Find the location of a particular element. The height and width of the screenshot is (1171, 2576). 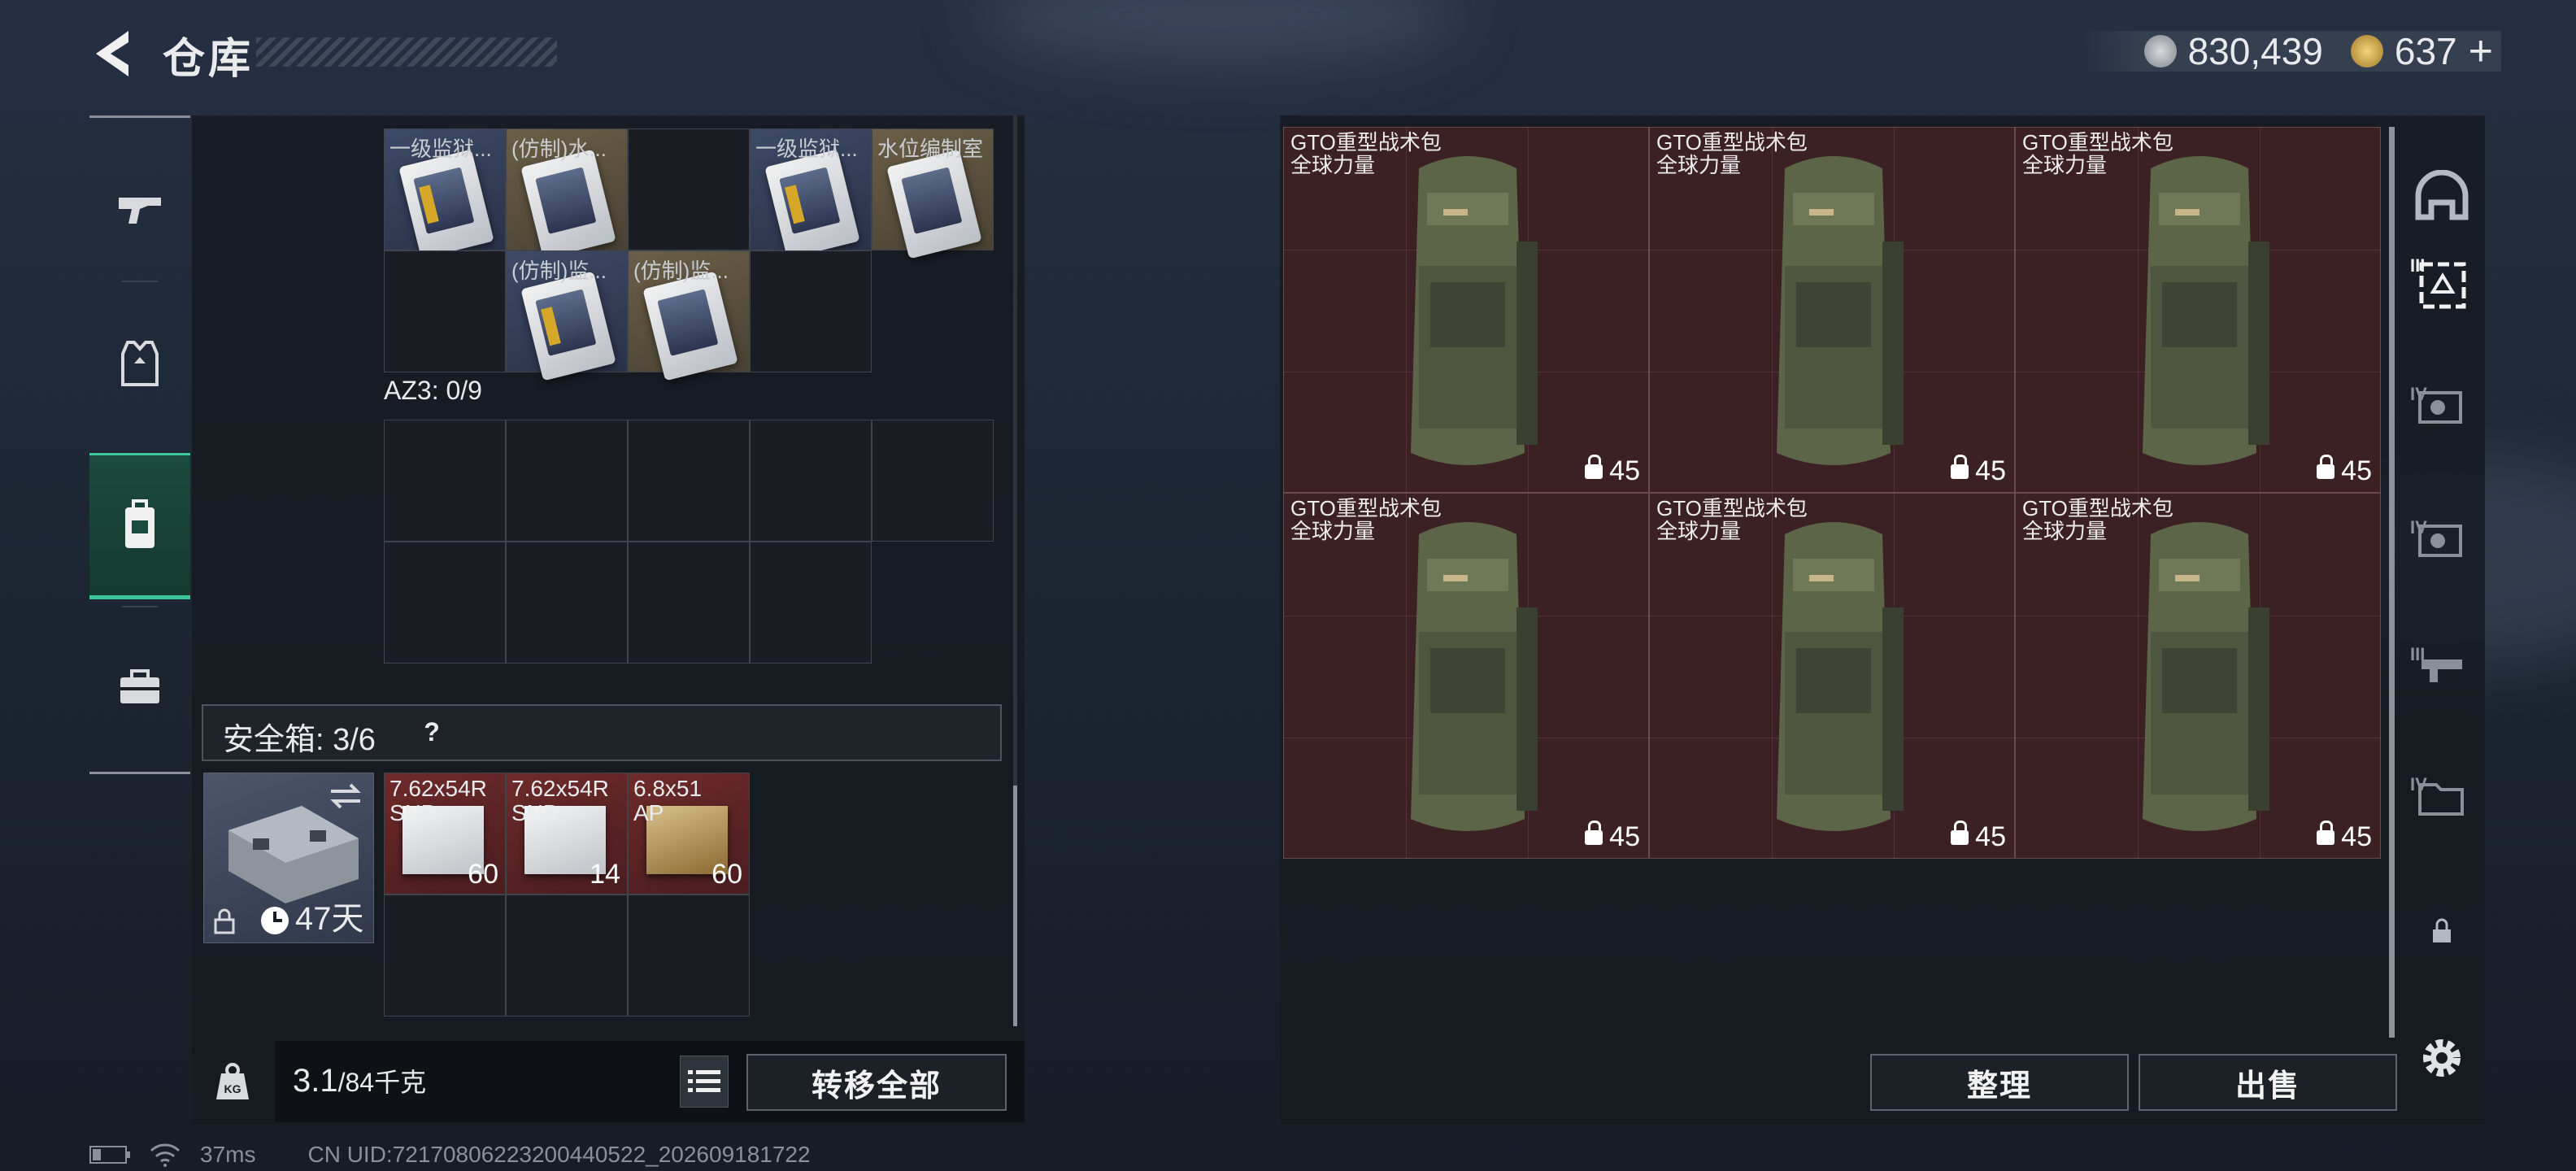

title-decoration is located at coordinates (406, 52).